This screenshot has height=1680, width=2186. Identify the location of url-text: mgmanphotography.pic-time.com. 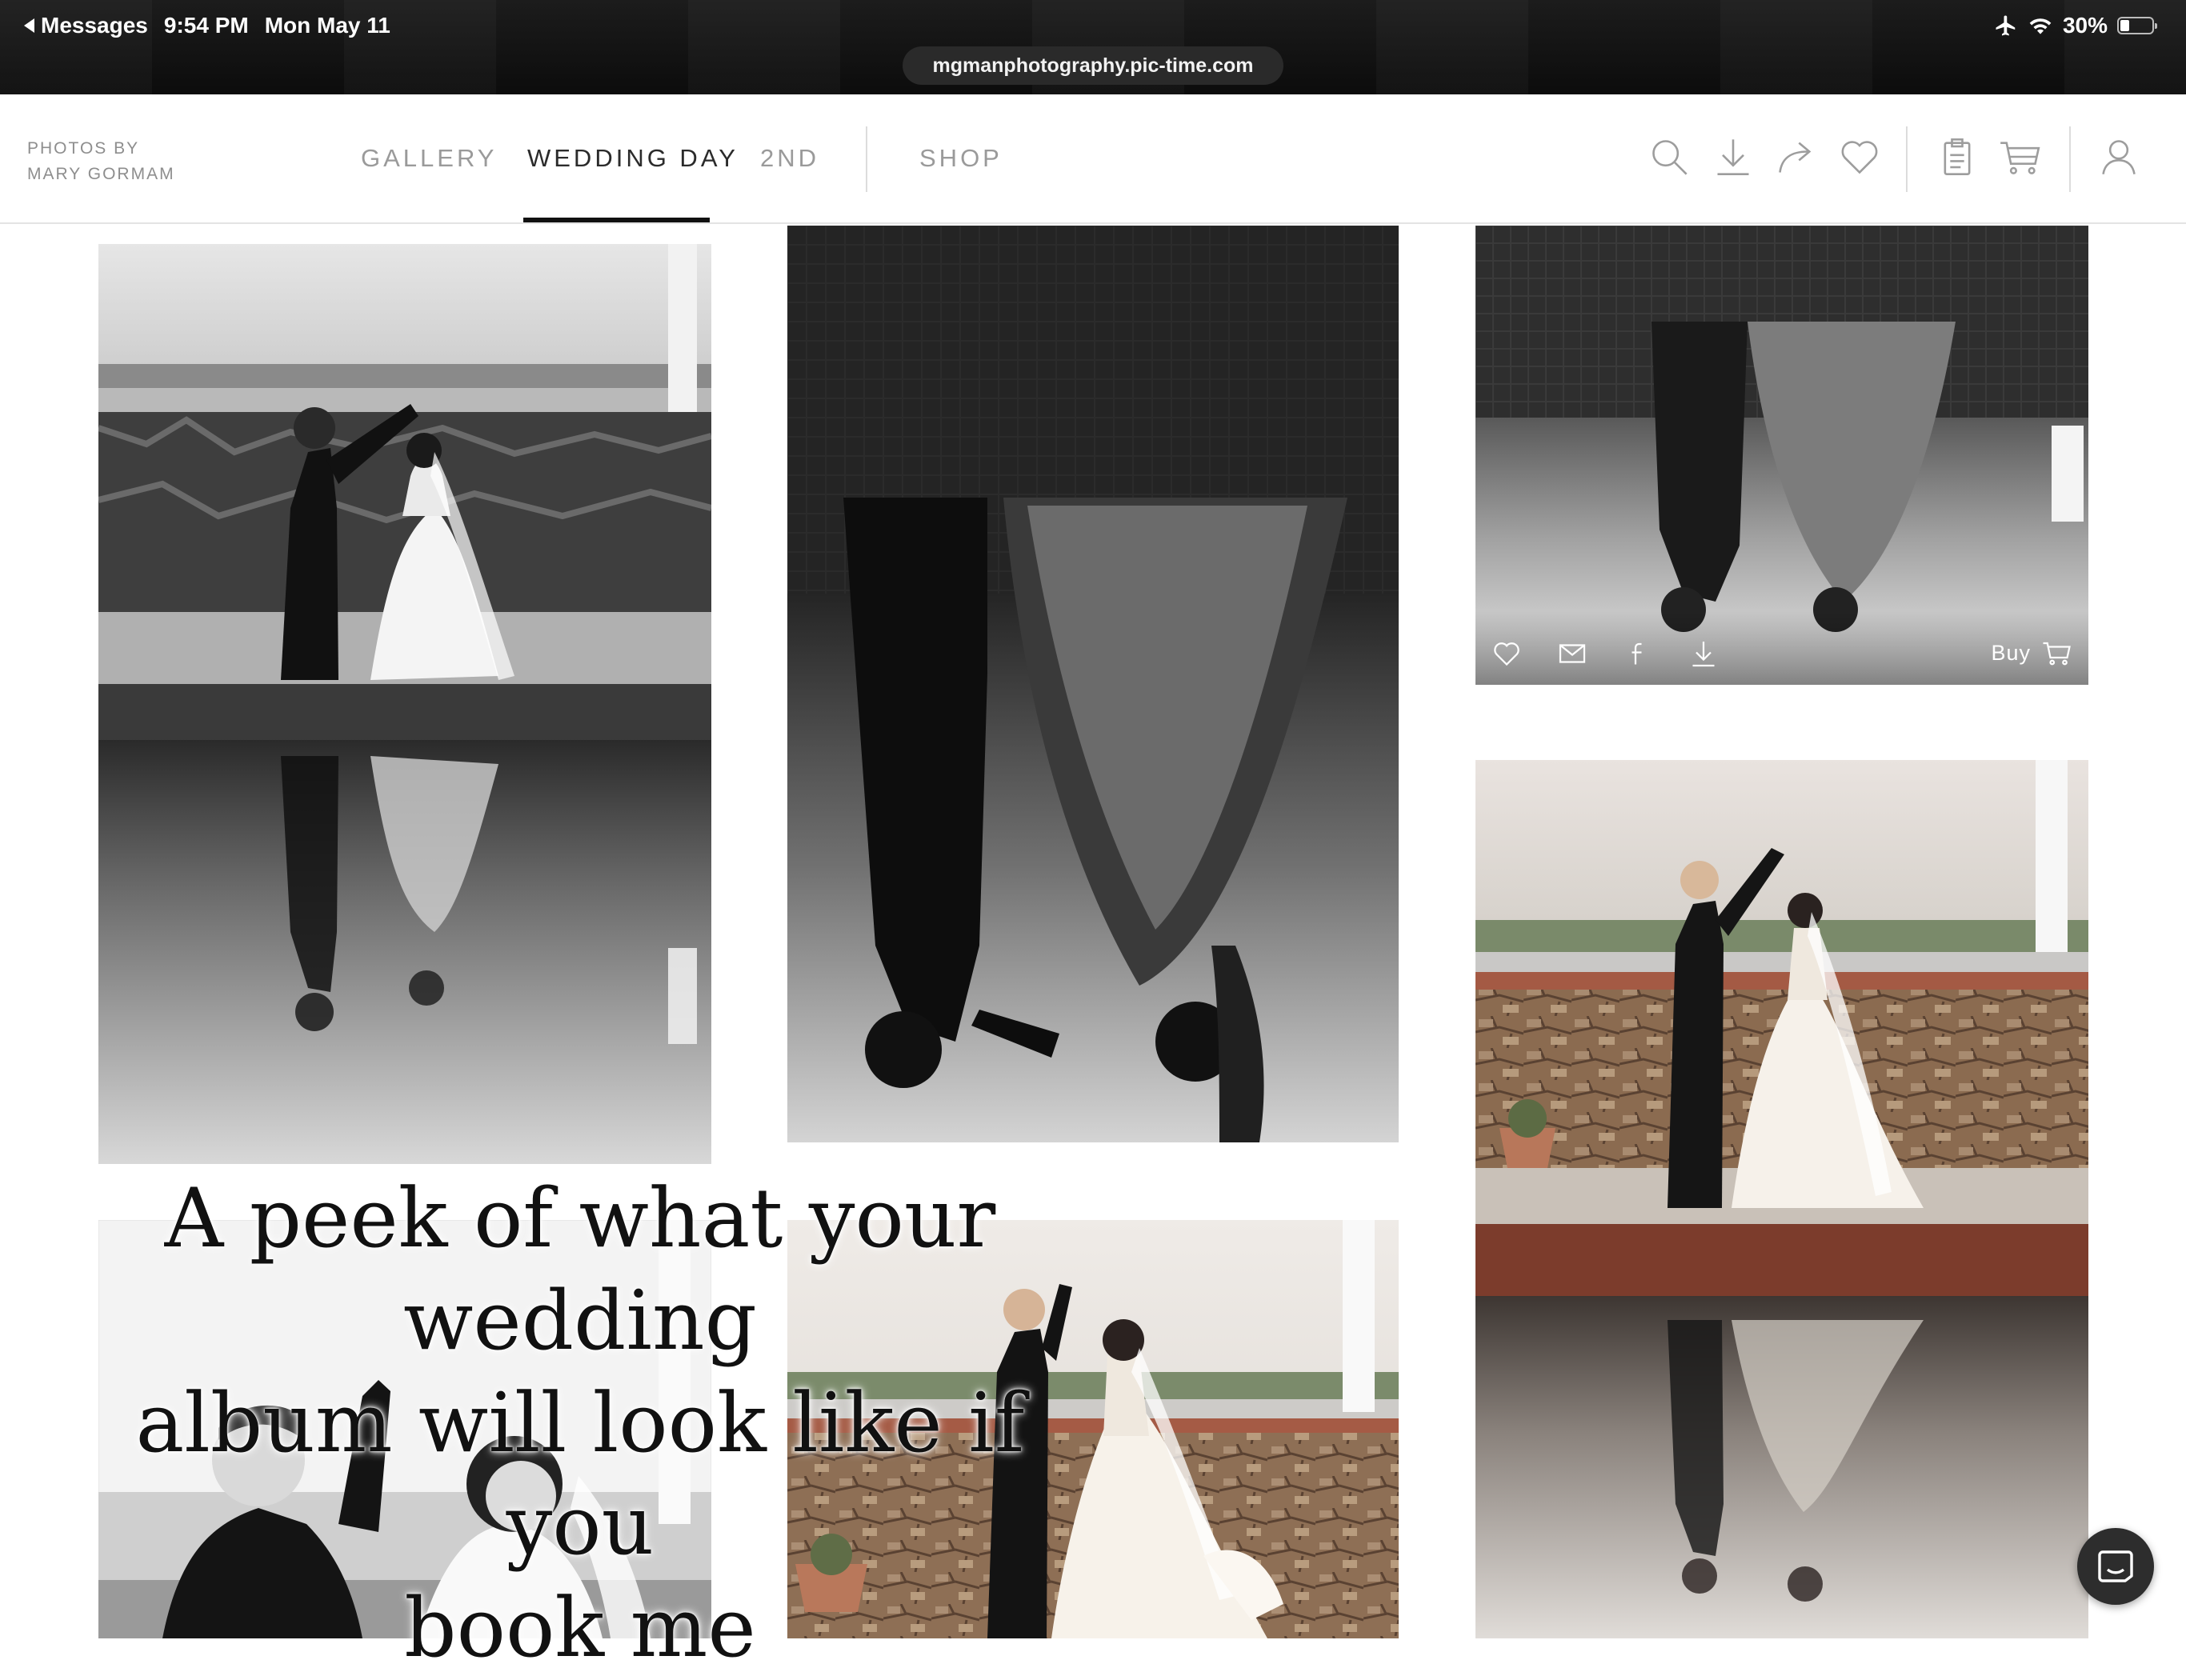
(1093, 65).